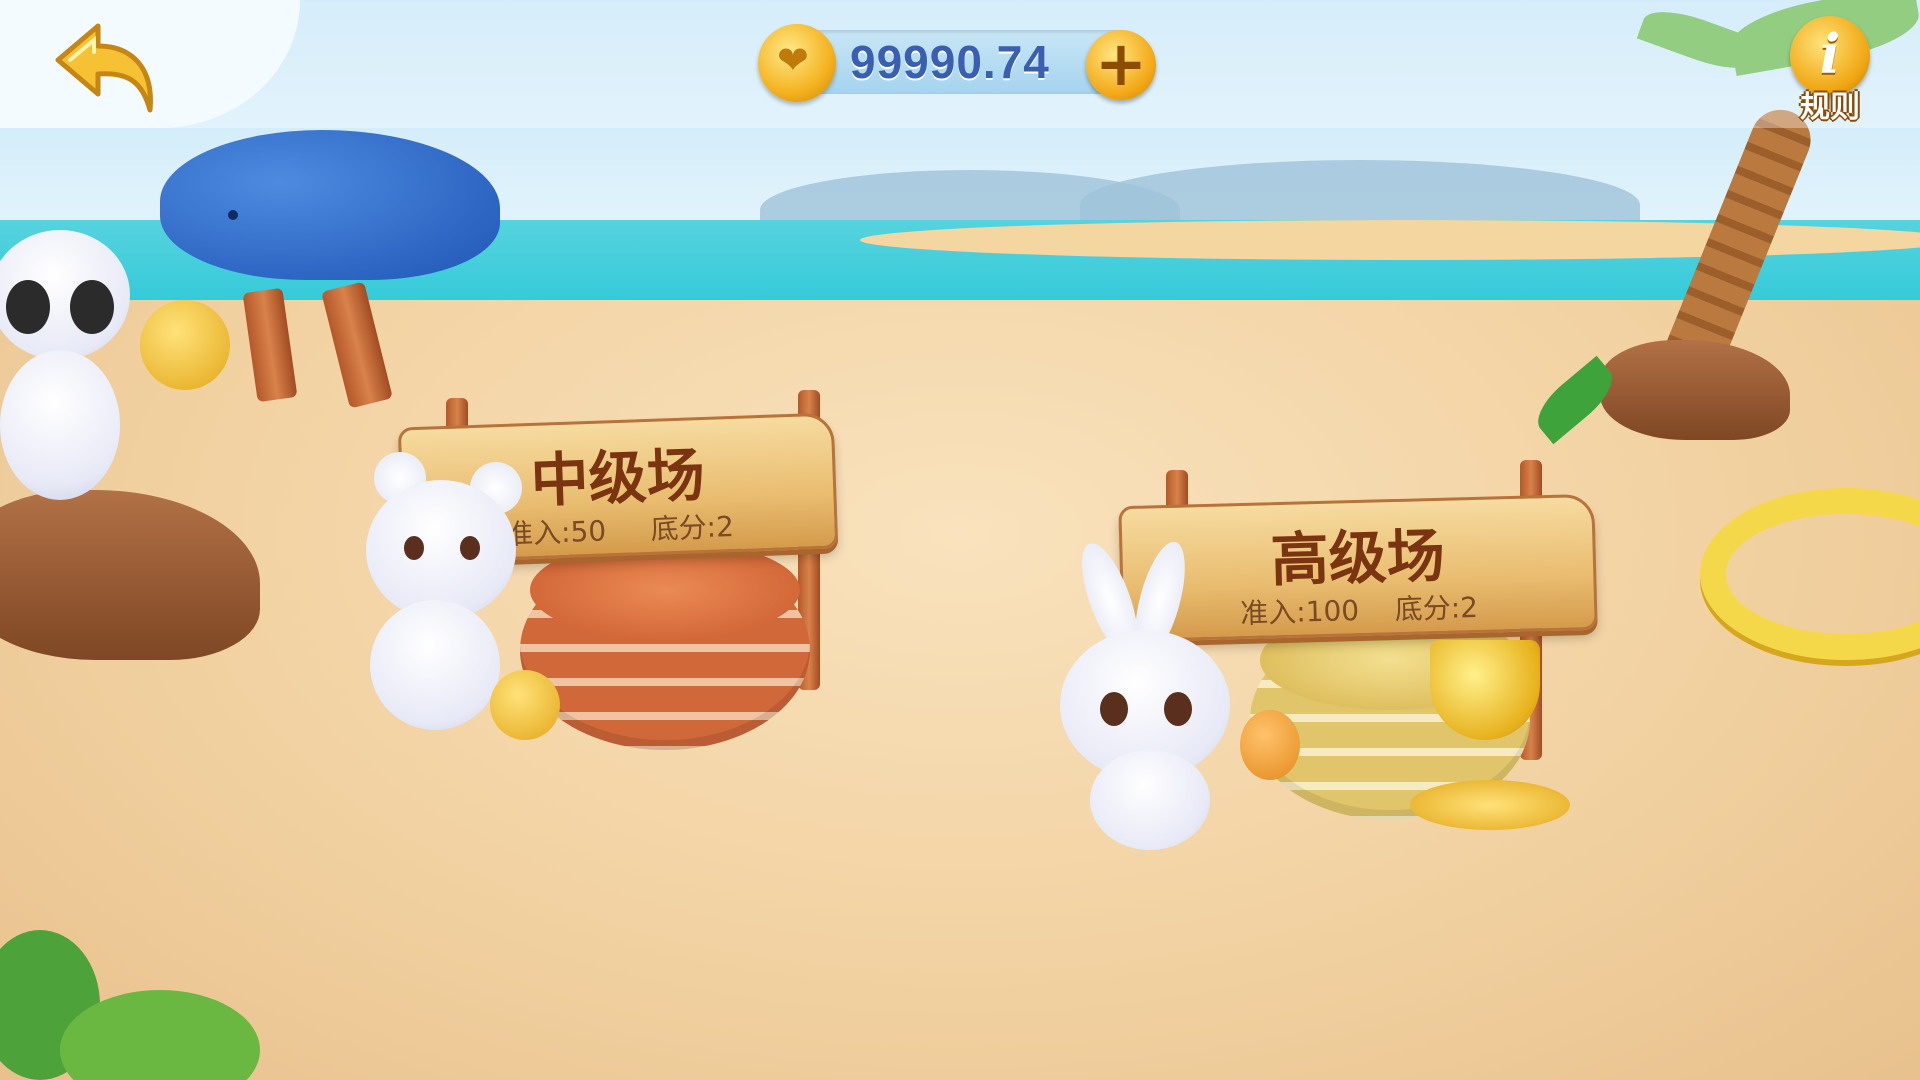  Describe the element at coordinates (525, 705) in the screenshot. I see `gold-coin-icon` at that location.